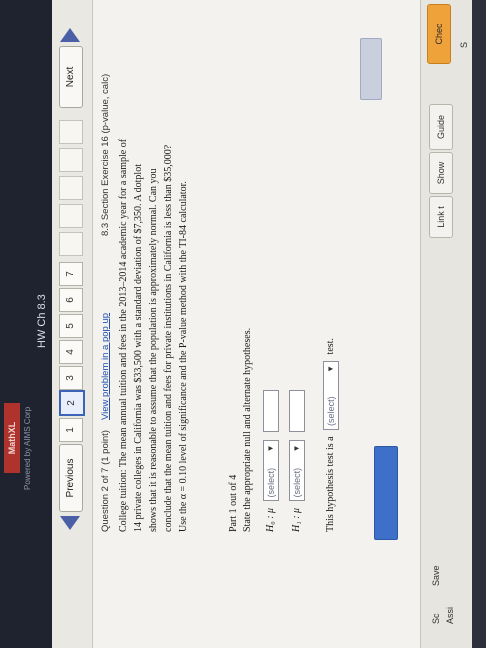 This screenshot has width=486, height=648. What do you see at coordinates (70, 35) in the screenshot?
I see `next-arrow-icon` at bounding box center [70, 35].